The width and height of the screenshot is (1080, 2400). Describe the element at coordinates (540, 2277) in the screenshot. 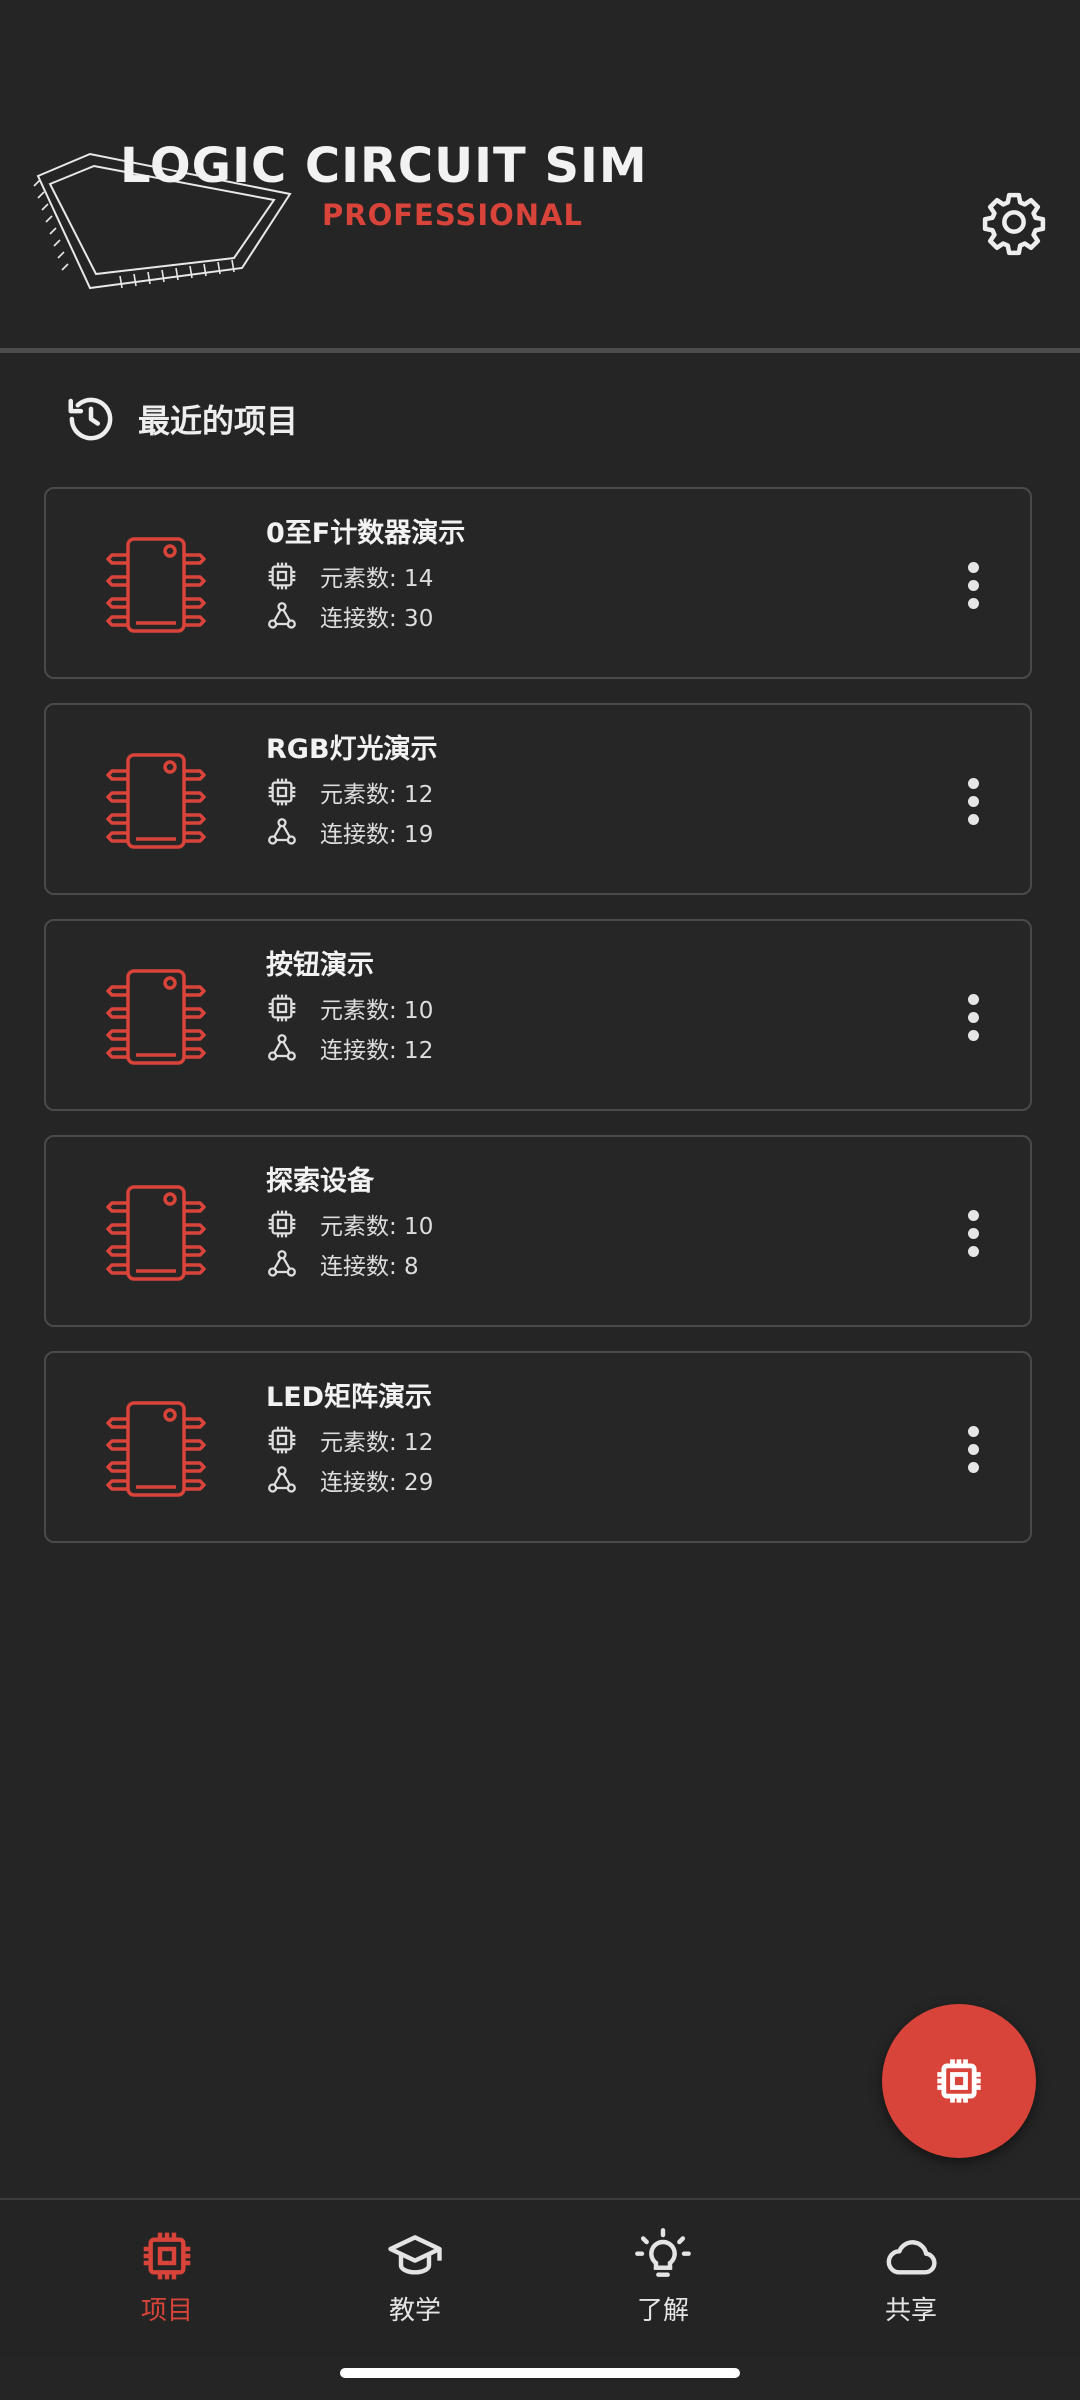

I see `bottom-navigation: 项目 教学 了解 共享` at that location.